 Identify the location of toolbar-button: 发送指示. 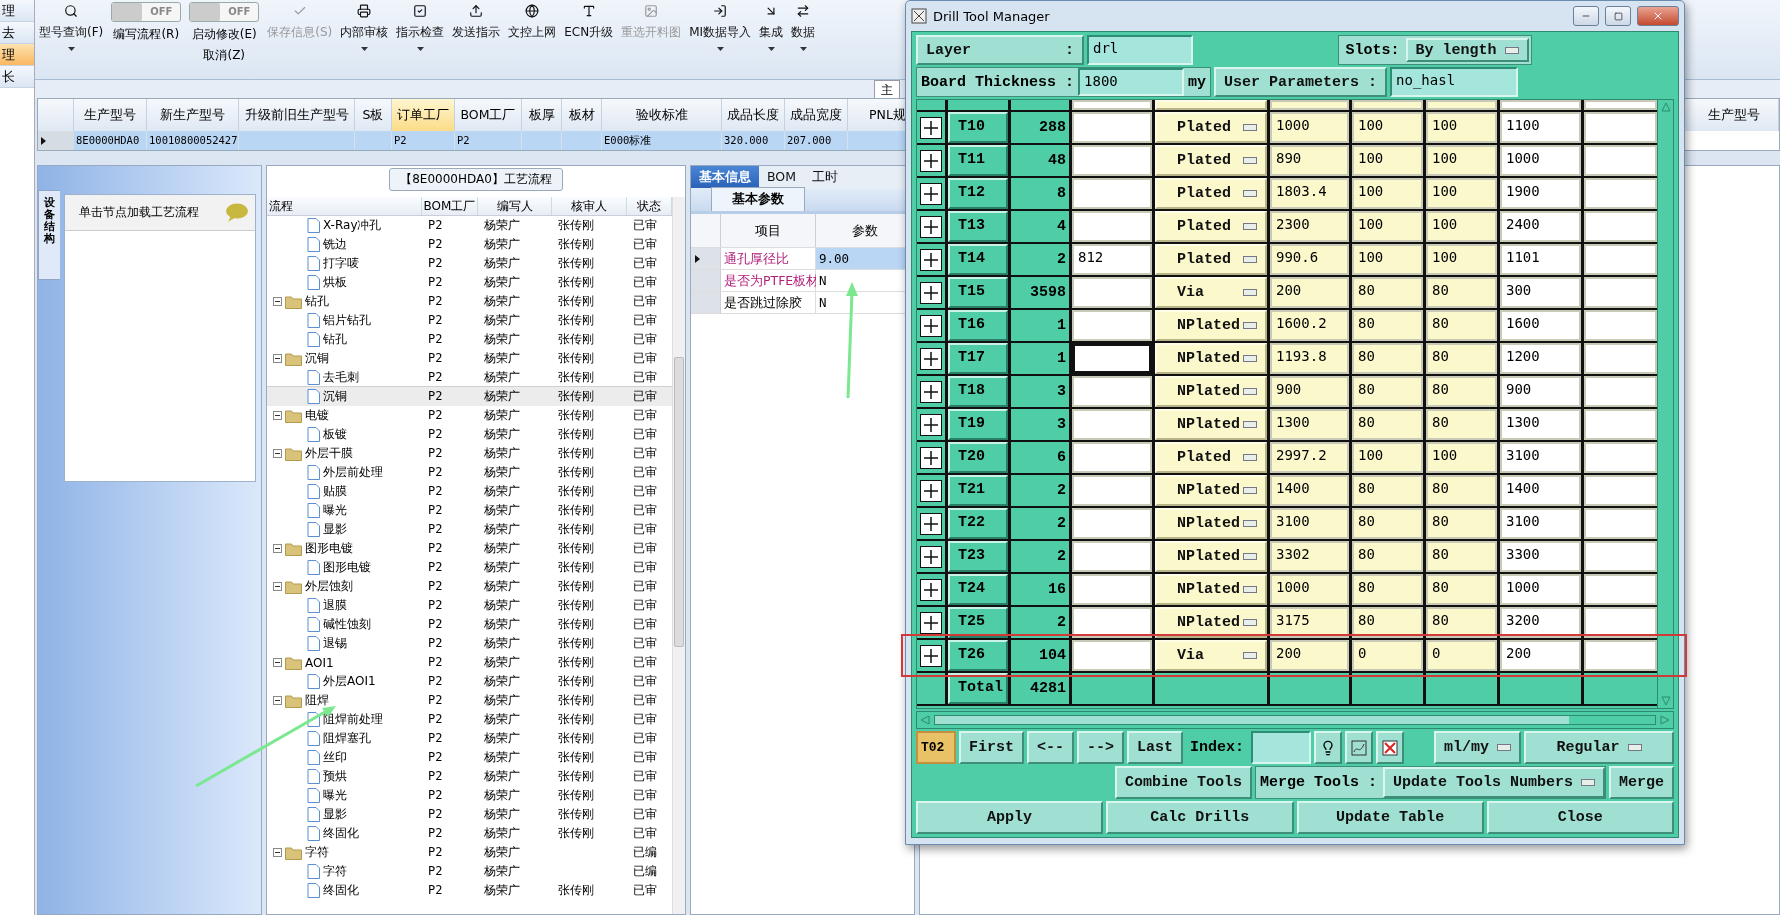
(476, 27).